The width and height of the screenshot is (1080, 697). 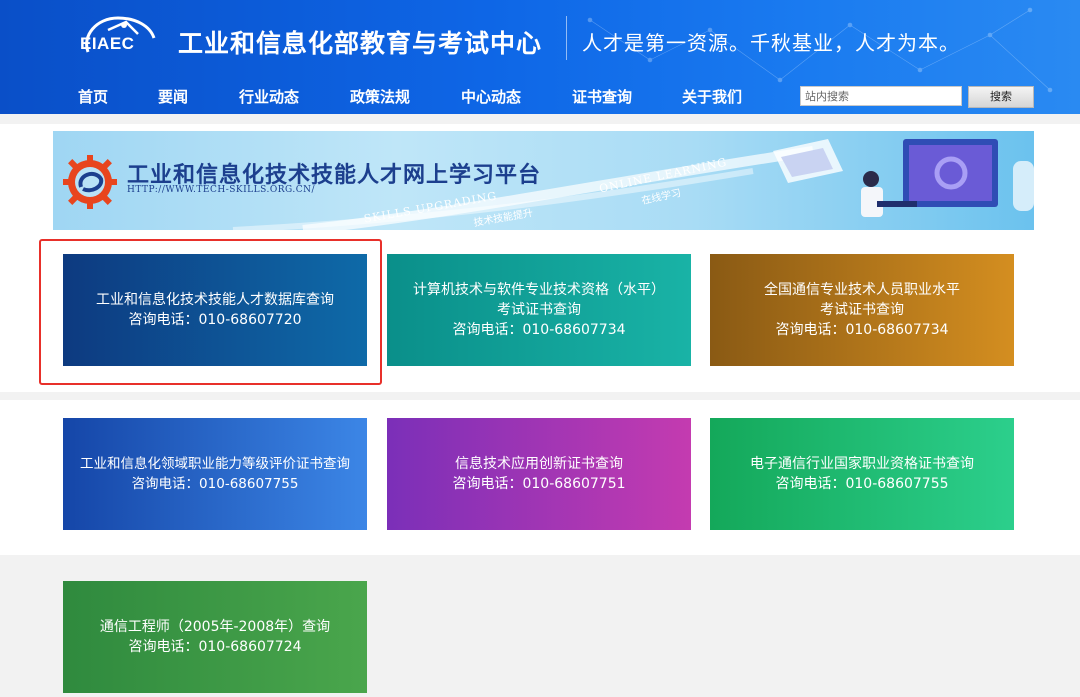 I want to click on tile-electronic-telecom-cert-query: 电子通信行业国家职业资格证书查询 咨询电话：010-68607755, so click(x=862, y=474).